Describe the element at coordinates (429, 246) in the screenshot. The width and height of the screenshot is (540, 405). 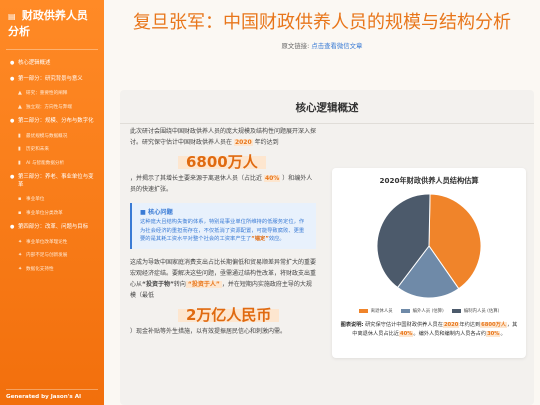
I see `pie-chart` at that location.